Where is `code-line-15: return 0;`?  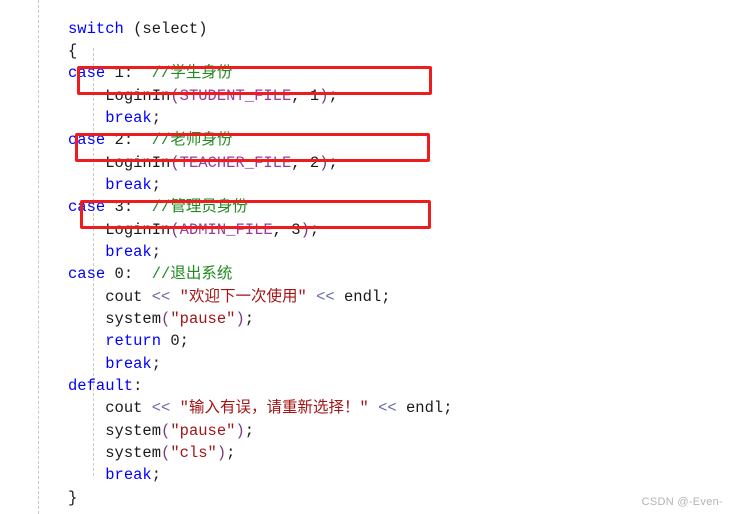
code-line-15: return 0; is located at coordinates (388, 341).